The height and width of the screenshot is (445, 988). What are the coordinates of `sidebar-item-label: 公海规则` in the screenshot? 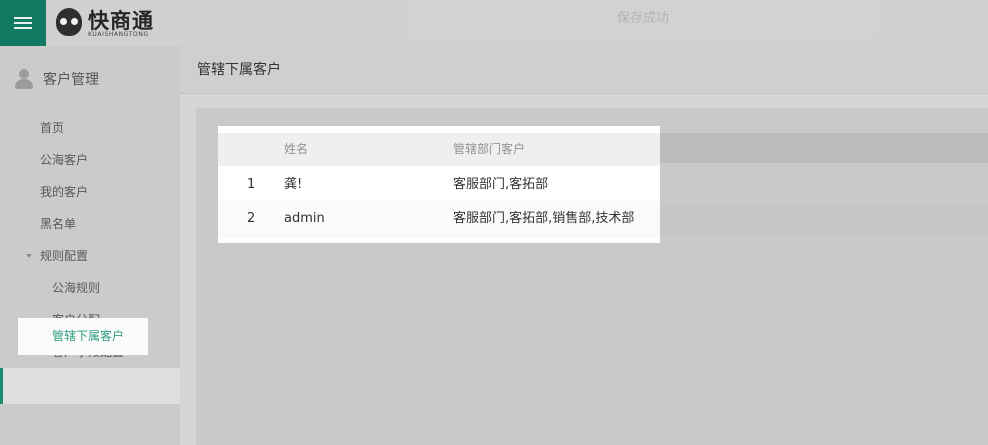 It's located at (76, 288).